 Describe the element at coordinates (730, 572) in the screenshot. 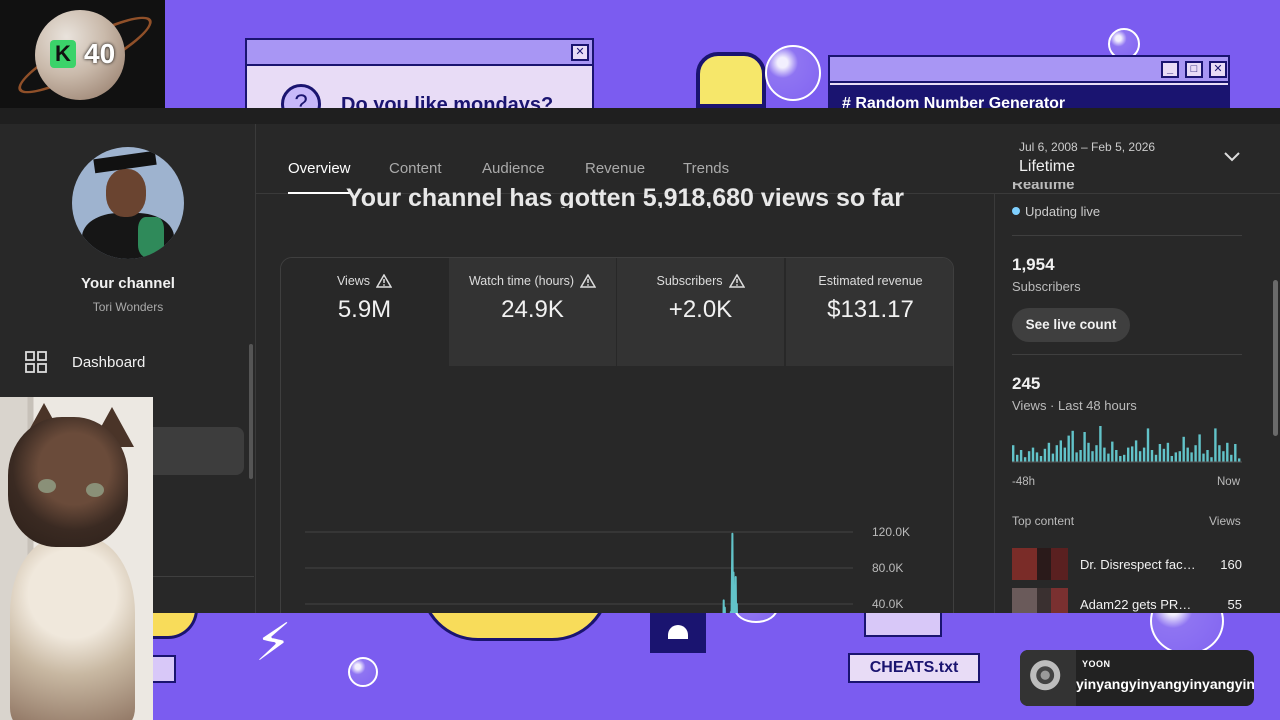

I see `series-line` at that location.